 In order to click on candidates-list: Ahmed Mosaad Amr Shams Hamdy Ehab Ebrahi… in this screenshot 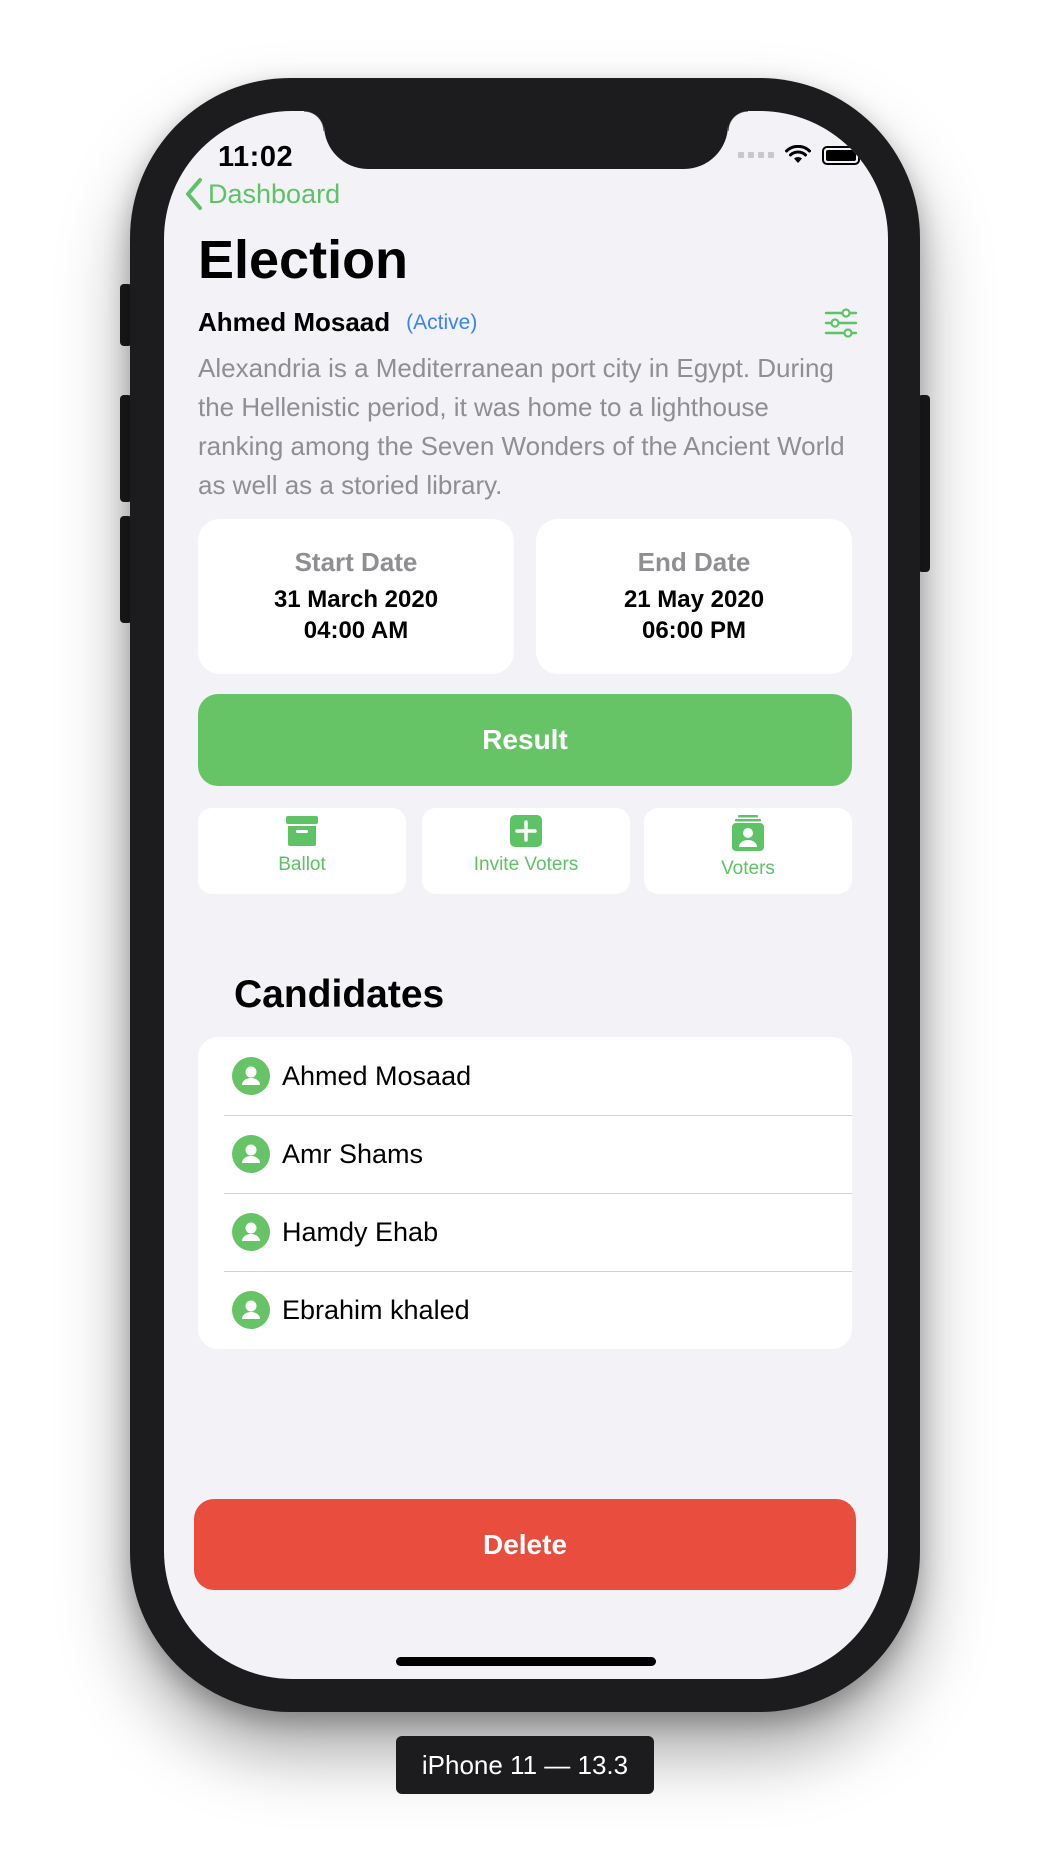, I will do `click(525, 1193)`.